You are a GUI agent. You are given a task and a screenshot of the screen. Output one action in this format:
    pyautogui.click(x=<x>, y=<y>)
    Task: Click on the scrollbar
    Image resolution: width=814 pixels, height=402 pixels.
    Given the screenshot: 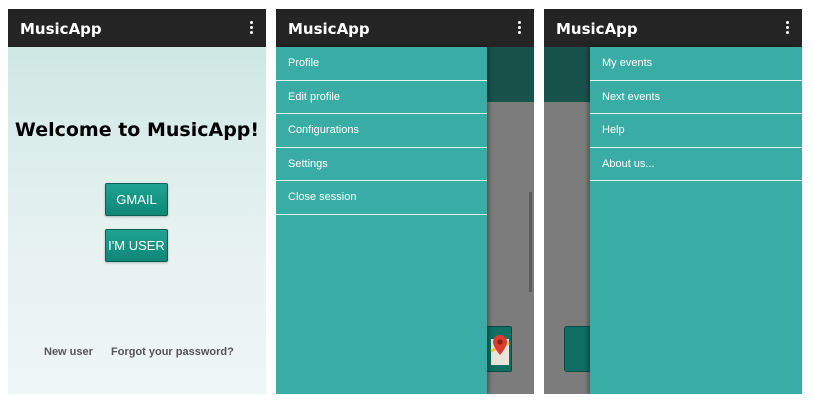 What is the action you would take?
    pyautogui.click(x=530, y=242)
    